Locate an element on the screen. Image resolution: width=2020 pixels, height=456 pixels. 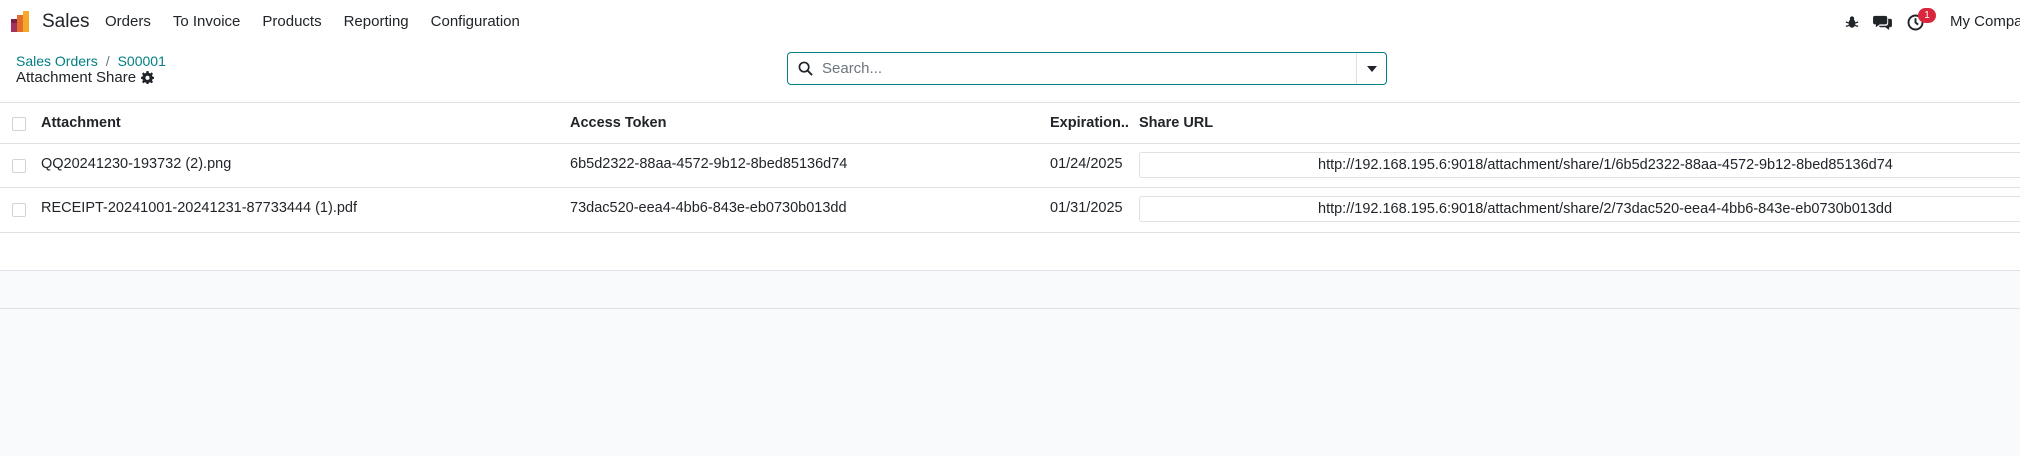
bug-icon is located at coordinates (1852, 22).